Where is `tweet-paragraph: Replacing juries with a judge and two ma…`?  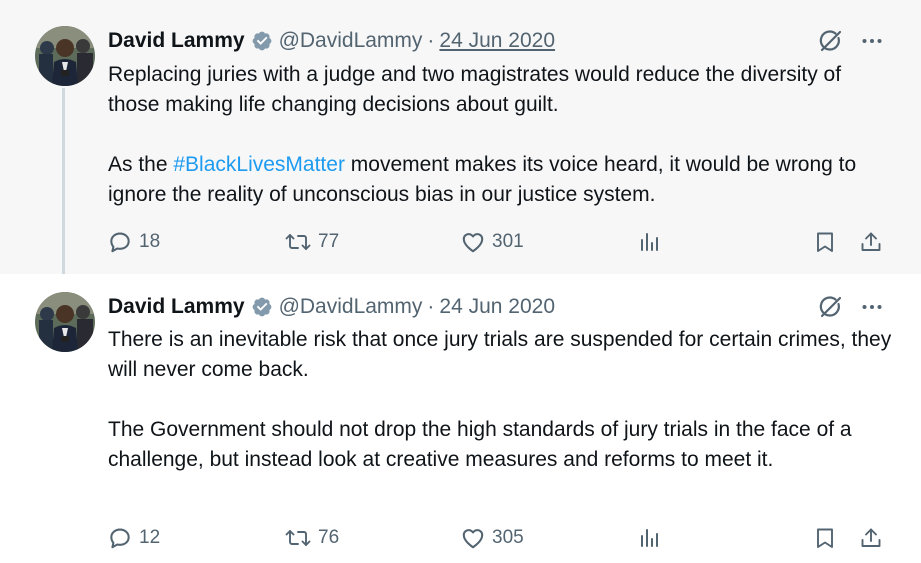
tweet-paragraph: Replacing juries with a judge and two ma… is located at coordinates (475, 89).